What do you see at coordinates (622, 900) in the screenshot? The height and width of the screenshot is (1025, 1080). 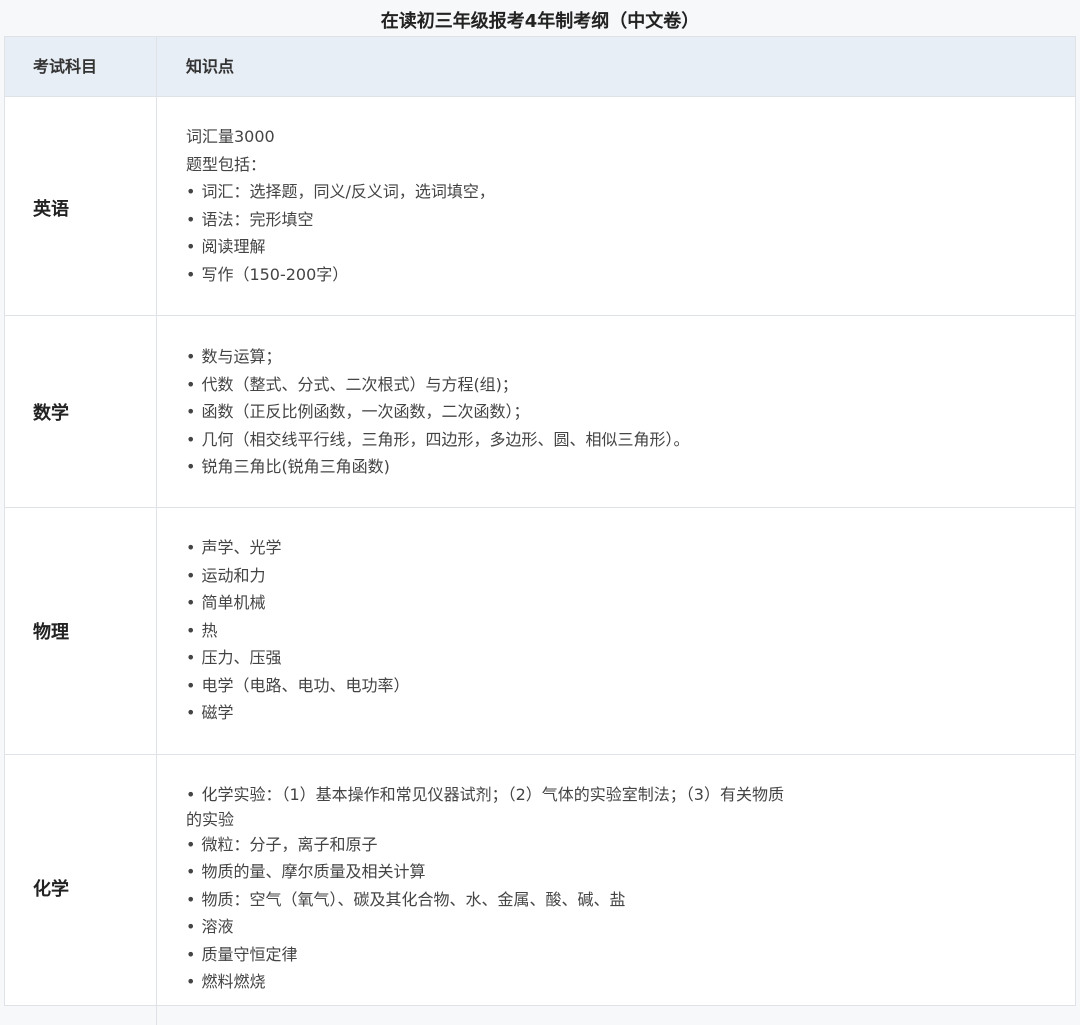 I see `knowledge-line: 物质：空气（氧气）、碳及其化合物、水、金属、酸、碱、盐` at bounding box center [622, 900].